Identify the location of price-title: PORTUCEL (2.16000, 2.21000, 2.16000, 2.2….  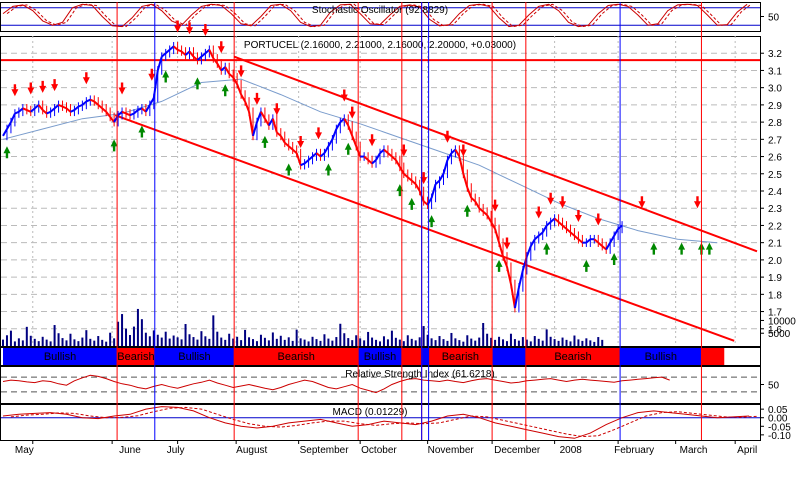
(380, 45).